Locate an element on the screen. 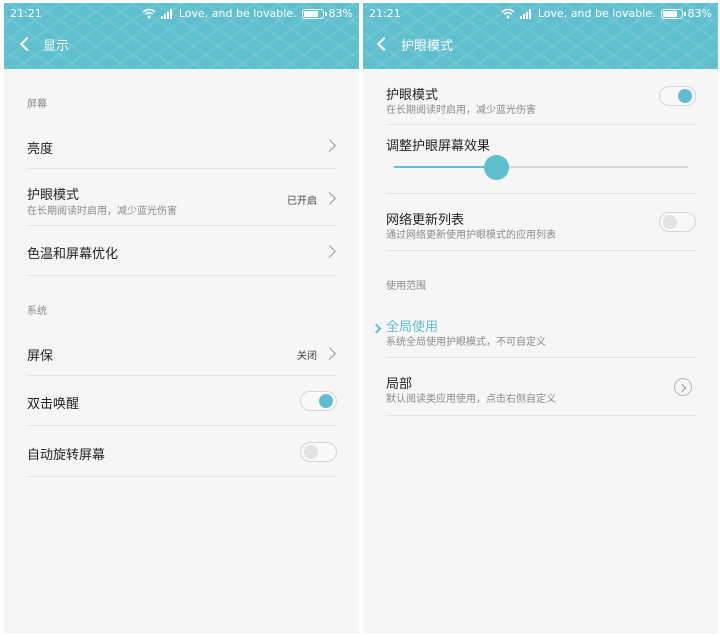  auto-rotate-title: 自动旋转屏幕 is located at coordinates (66, 455).